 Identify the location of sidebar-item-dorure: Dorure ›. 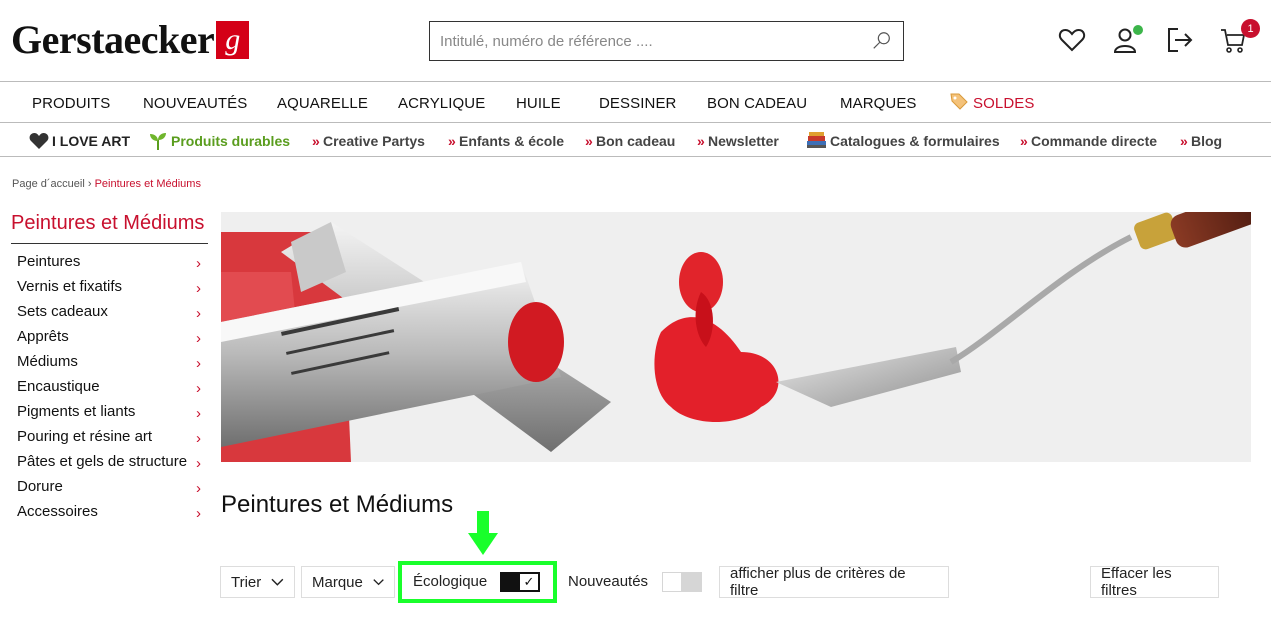
(110, 489).